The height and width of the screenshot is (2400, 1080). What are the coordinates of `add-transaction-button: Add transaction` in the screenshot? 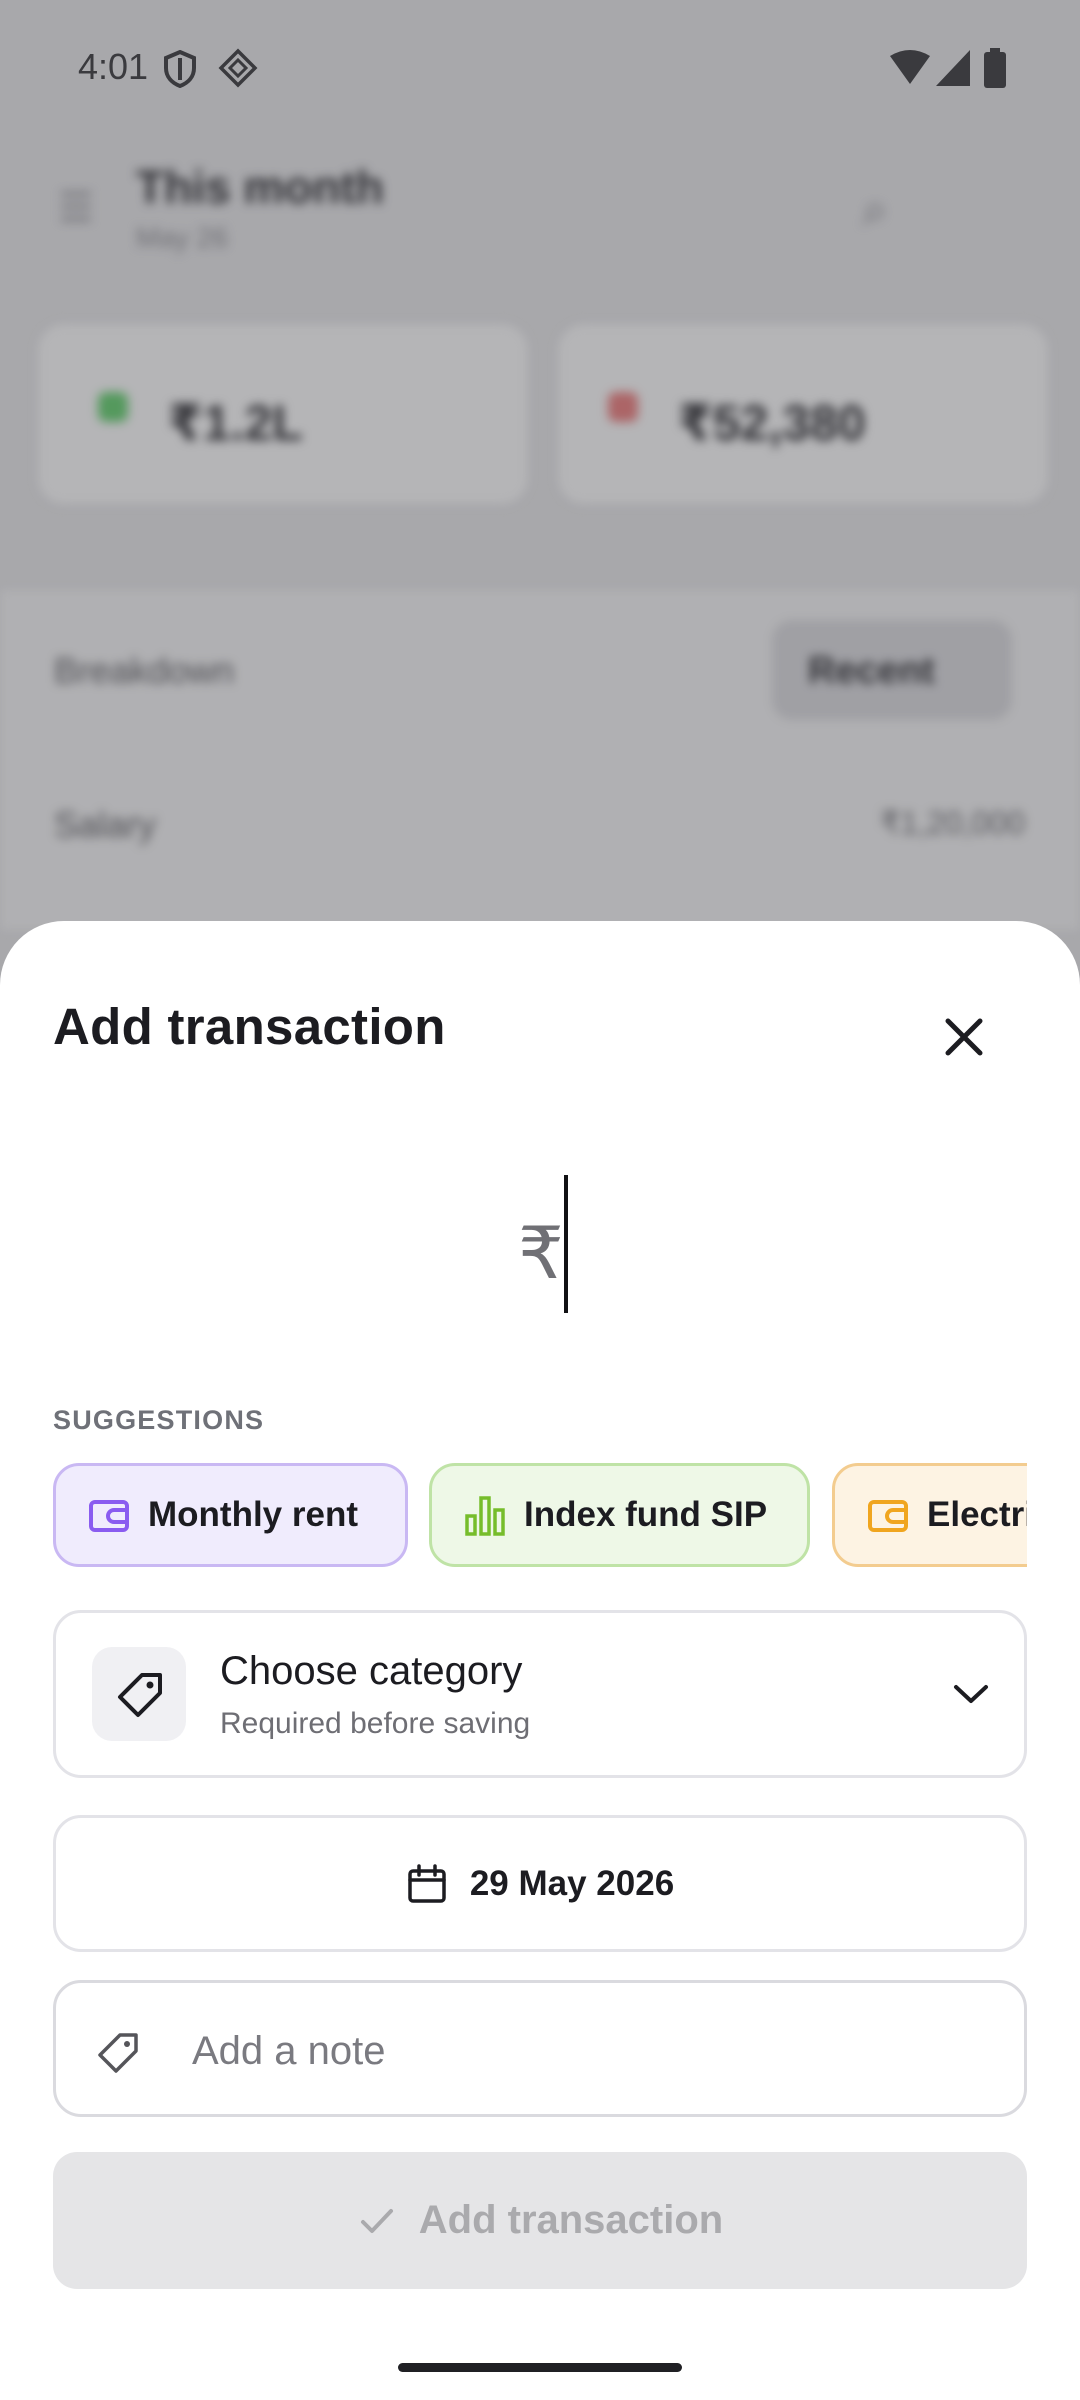 It's located at (540, 2220).